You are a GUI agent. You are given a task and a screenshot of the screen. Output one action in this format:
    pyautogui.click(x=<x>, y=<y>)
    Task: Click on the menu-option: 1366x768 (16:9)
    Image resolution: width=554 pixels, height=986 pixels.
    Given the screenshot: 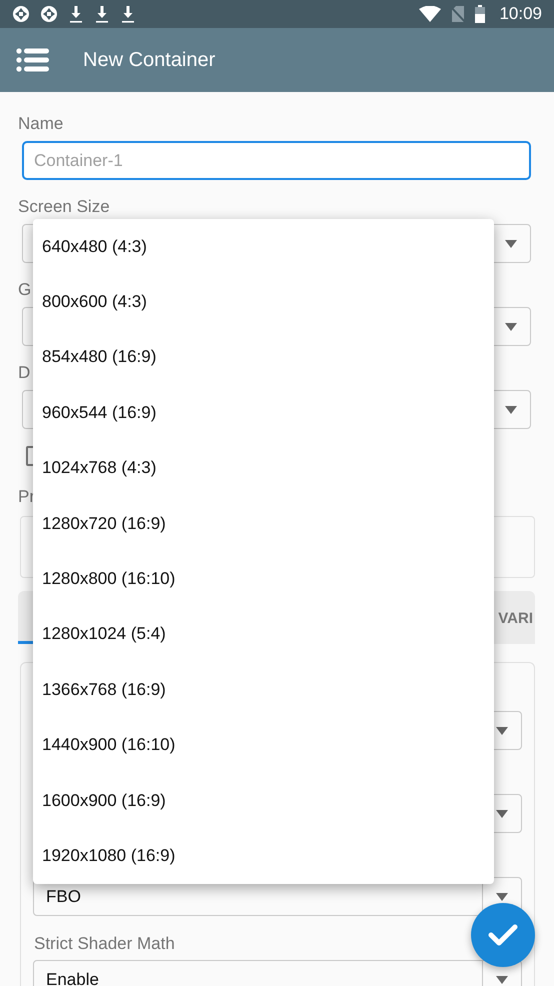 What is the action you would take?
    pyautogui.click(x=263, y=690)
    